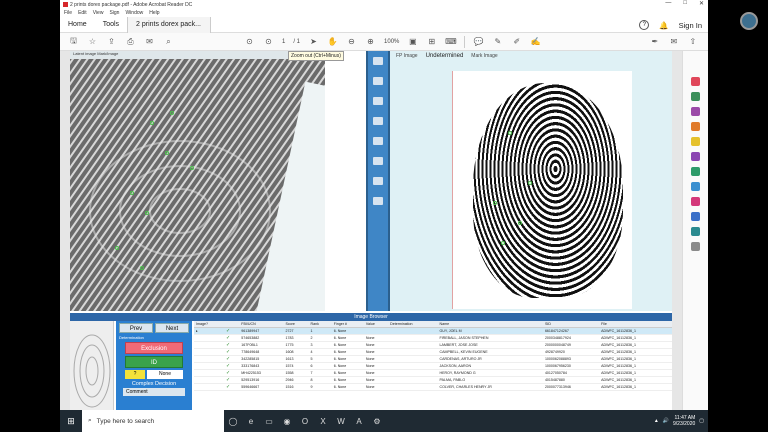 The width and height of the screenshot is (768, 432). Describe the element at coordinates (149, 41) in the screenshot. I see `mail-icon: ✉` at that location.